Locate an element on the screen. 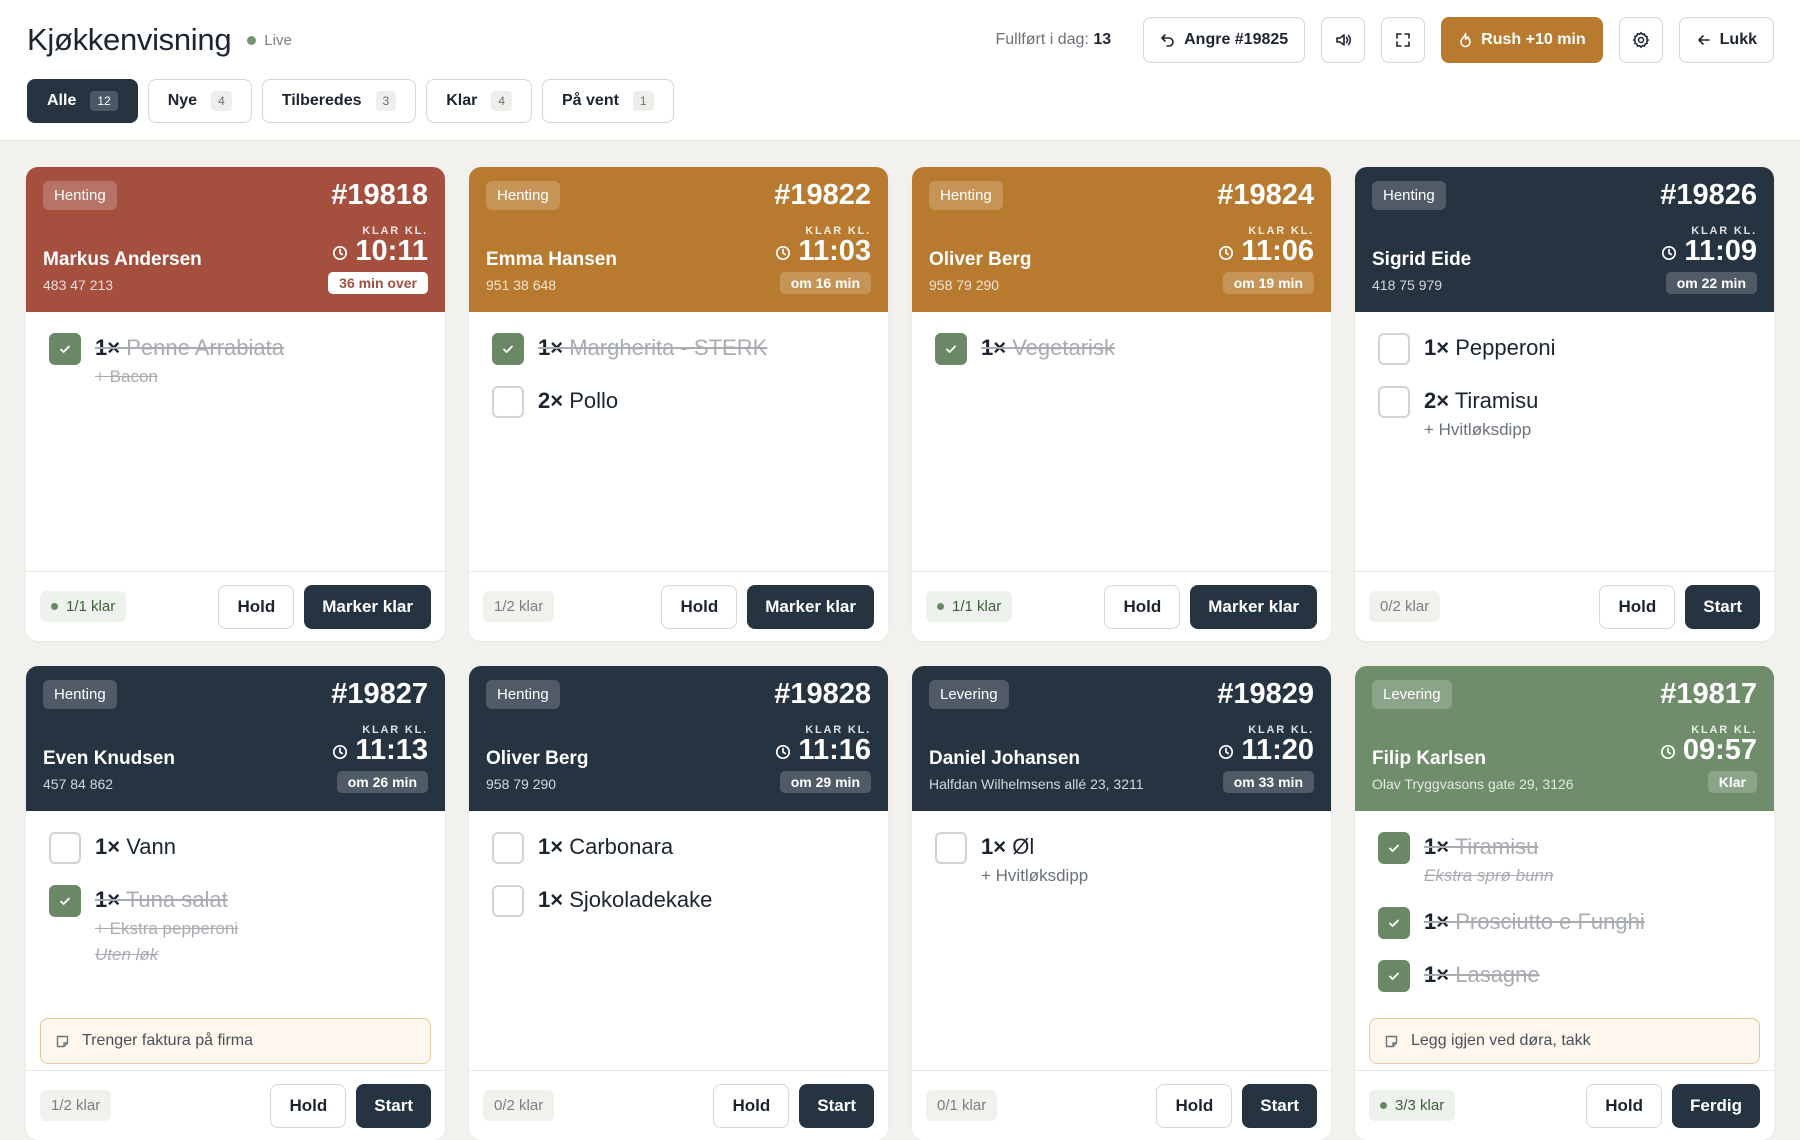 This screenshot has height=1140, width=1800. undo-button: Angre #19825 is located at coordinates (1224, 40).